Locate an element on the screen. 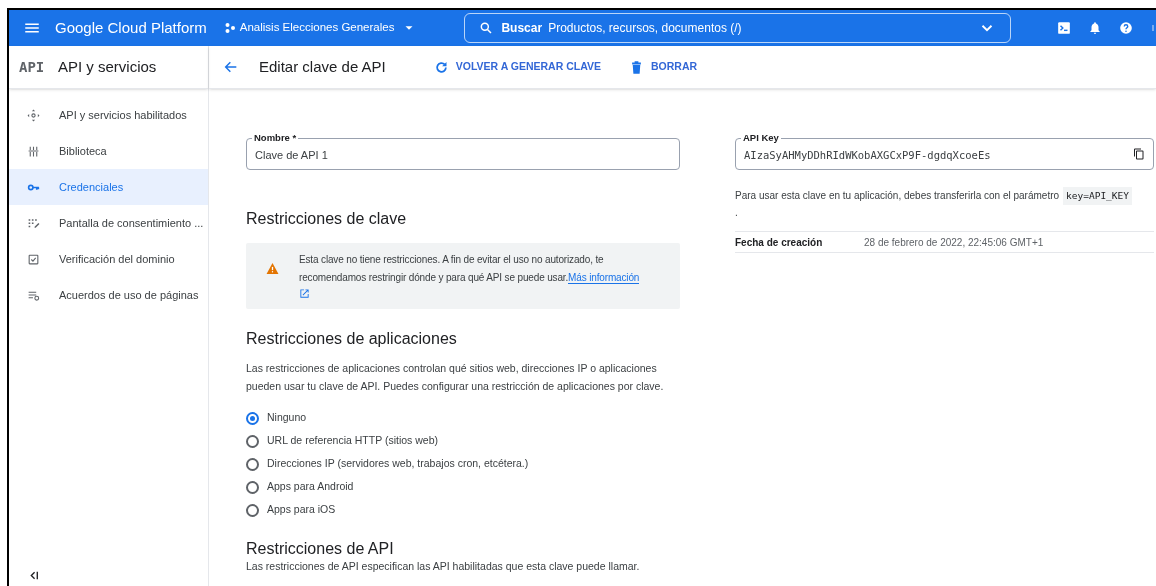  product-name: Google Cloud Platform is located at coordinates (131, 28).